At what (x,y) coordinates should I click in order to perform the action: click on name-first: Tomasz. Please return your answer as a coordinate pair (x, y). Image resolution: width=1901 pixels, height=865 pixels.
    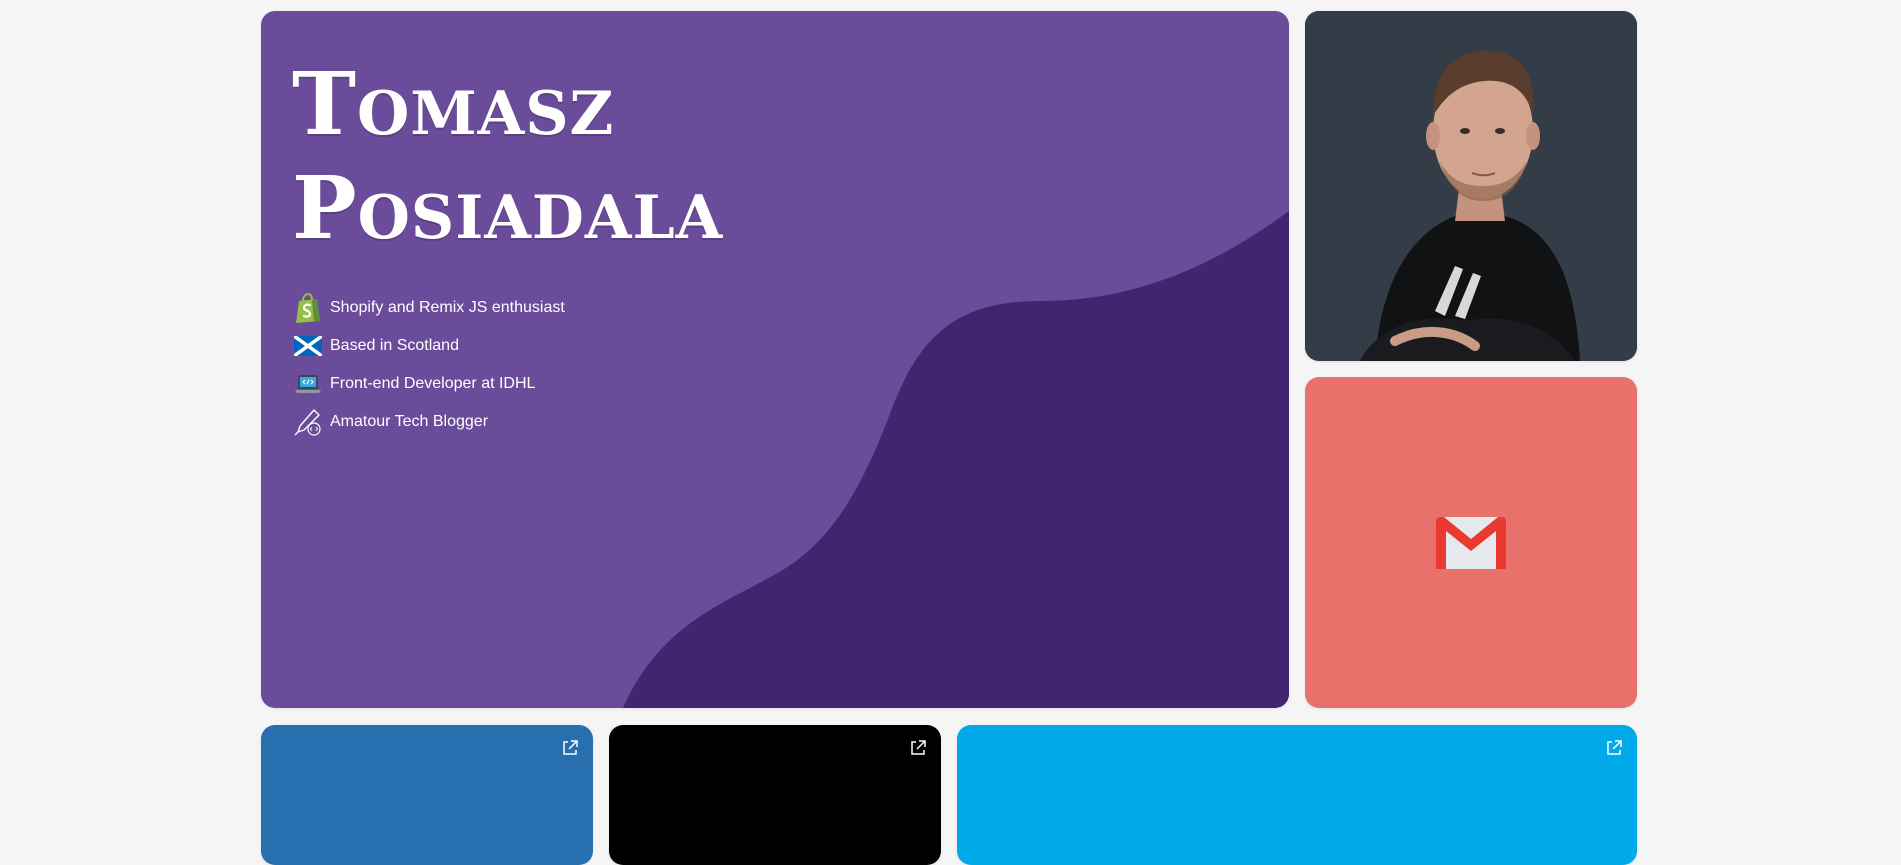
    Looking at the image, I should click on (453, 104).